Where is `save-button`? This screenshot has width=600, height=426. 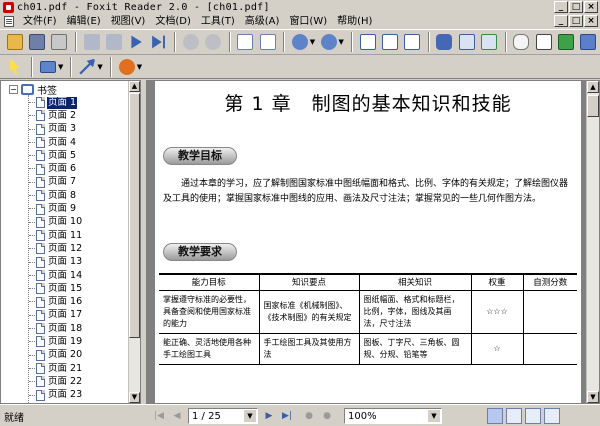 save-button is located at coordinates (36, 42).